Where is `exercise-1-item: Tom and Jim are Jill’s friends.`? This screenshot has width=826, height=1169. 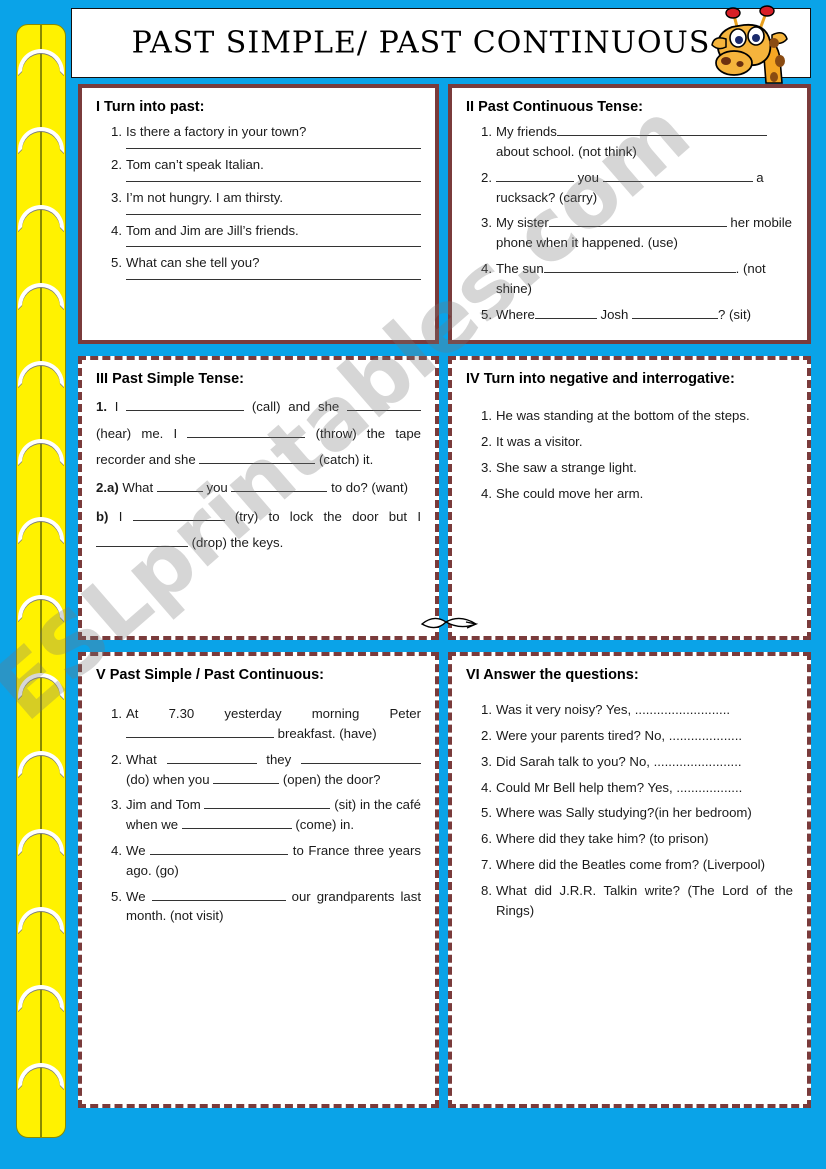
exercise-1-item: Tom and Jim are Jill’s friends. is located at coordinates (260, 234).